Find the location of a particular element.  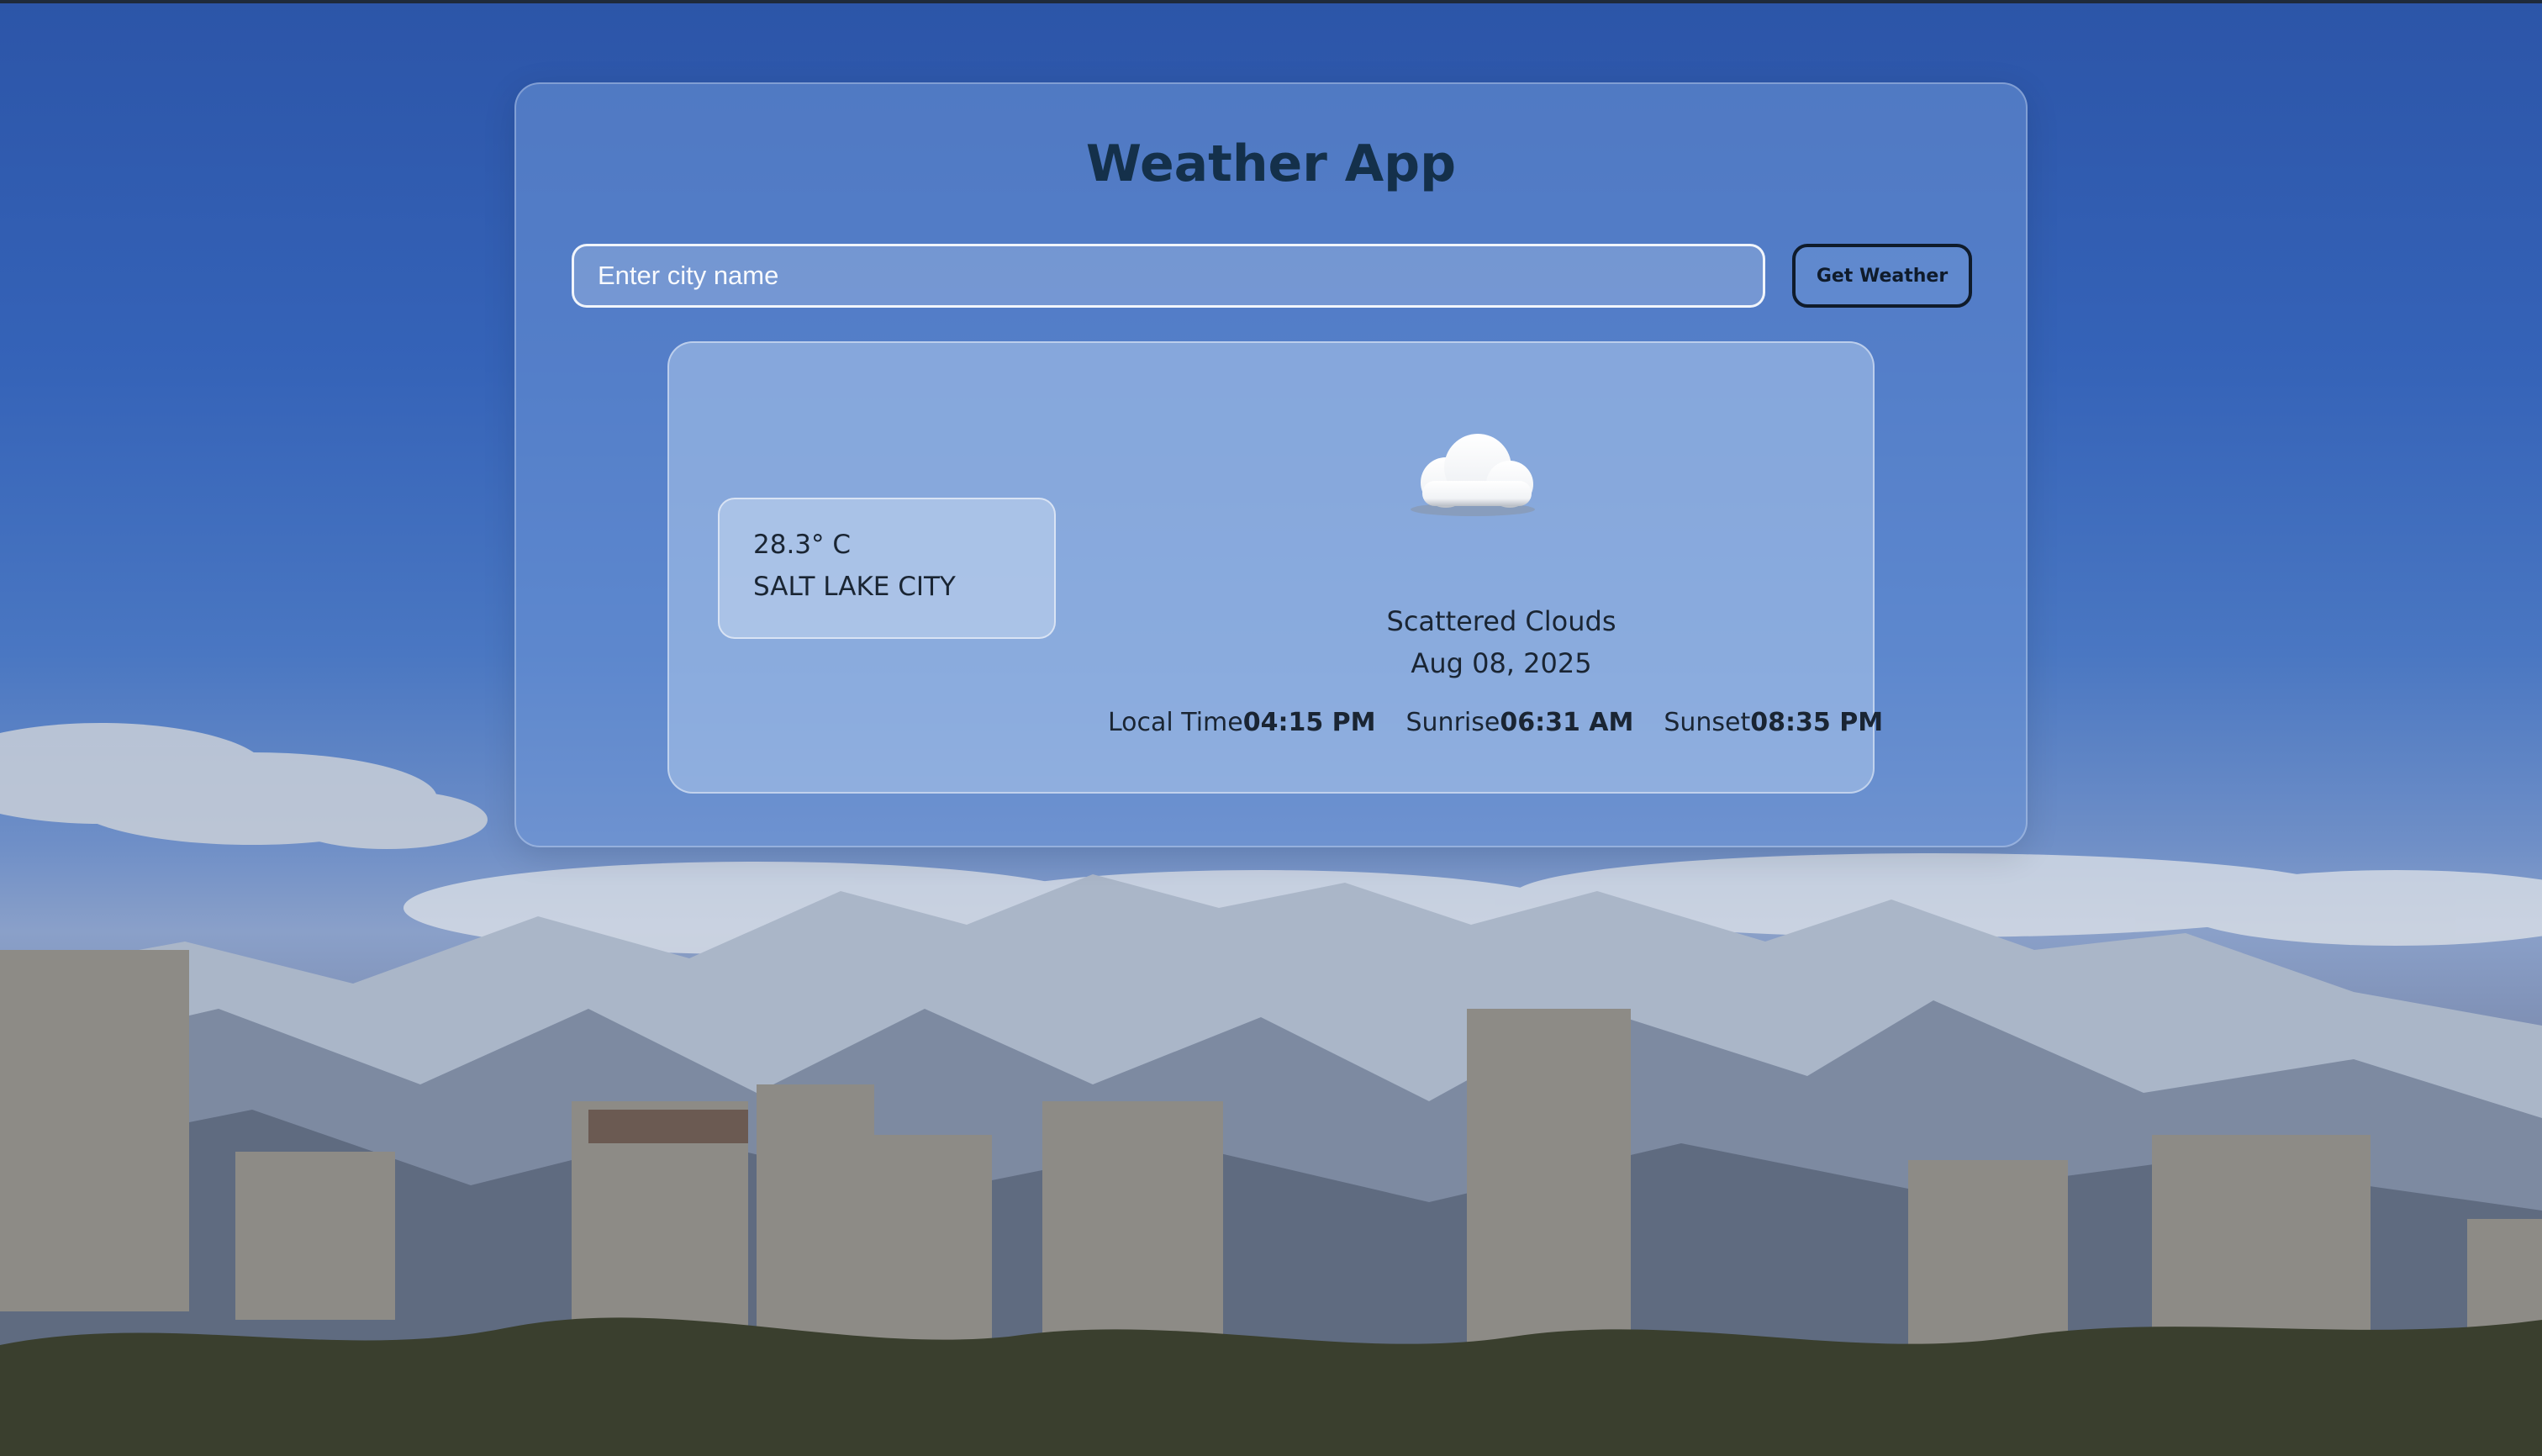

city-search-input is located at coordinates (1168, 276).